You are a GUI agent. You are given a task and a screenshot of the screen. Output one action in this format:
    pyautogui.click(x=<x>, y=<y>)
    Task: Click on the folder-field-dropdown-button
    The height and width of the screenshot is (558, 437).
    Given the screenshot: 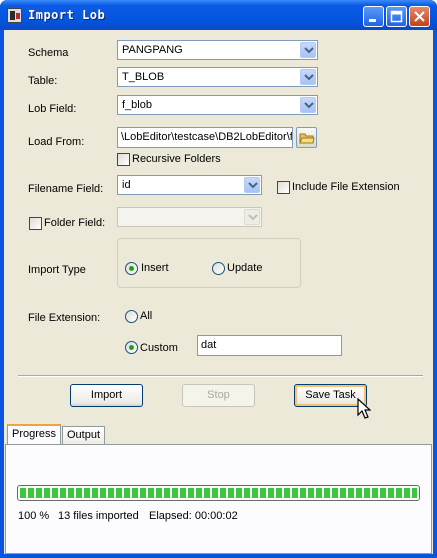 What is the action you would take?
    pyautogui.click(x=252, y=217)
    